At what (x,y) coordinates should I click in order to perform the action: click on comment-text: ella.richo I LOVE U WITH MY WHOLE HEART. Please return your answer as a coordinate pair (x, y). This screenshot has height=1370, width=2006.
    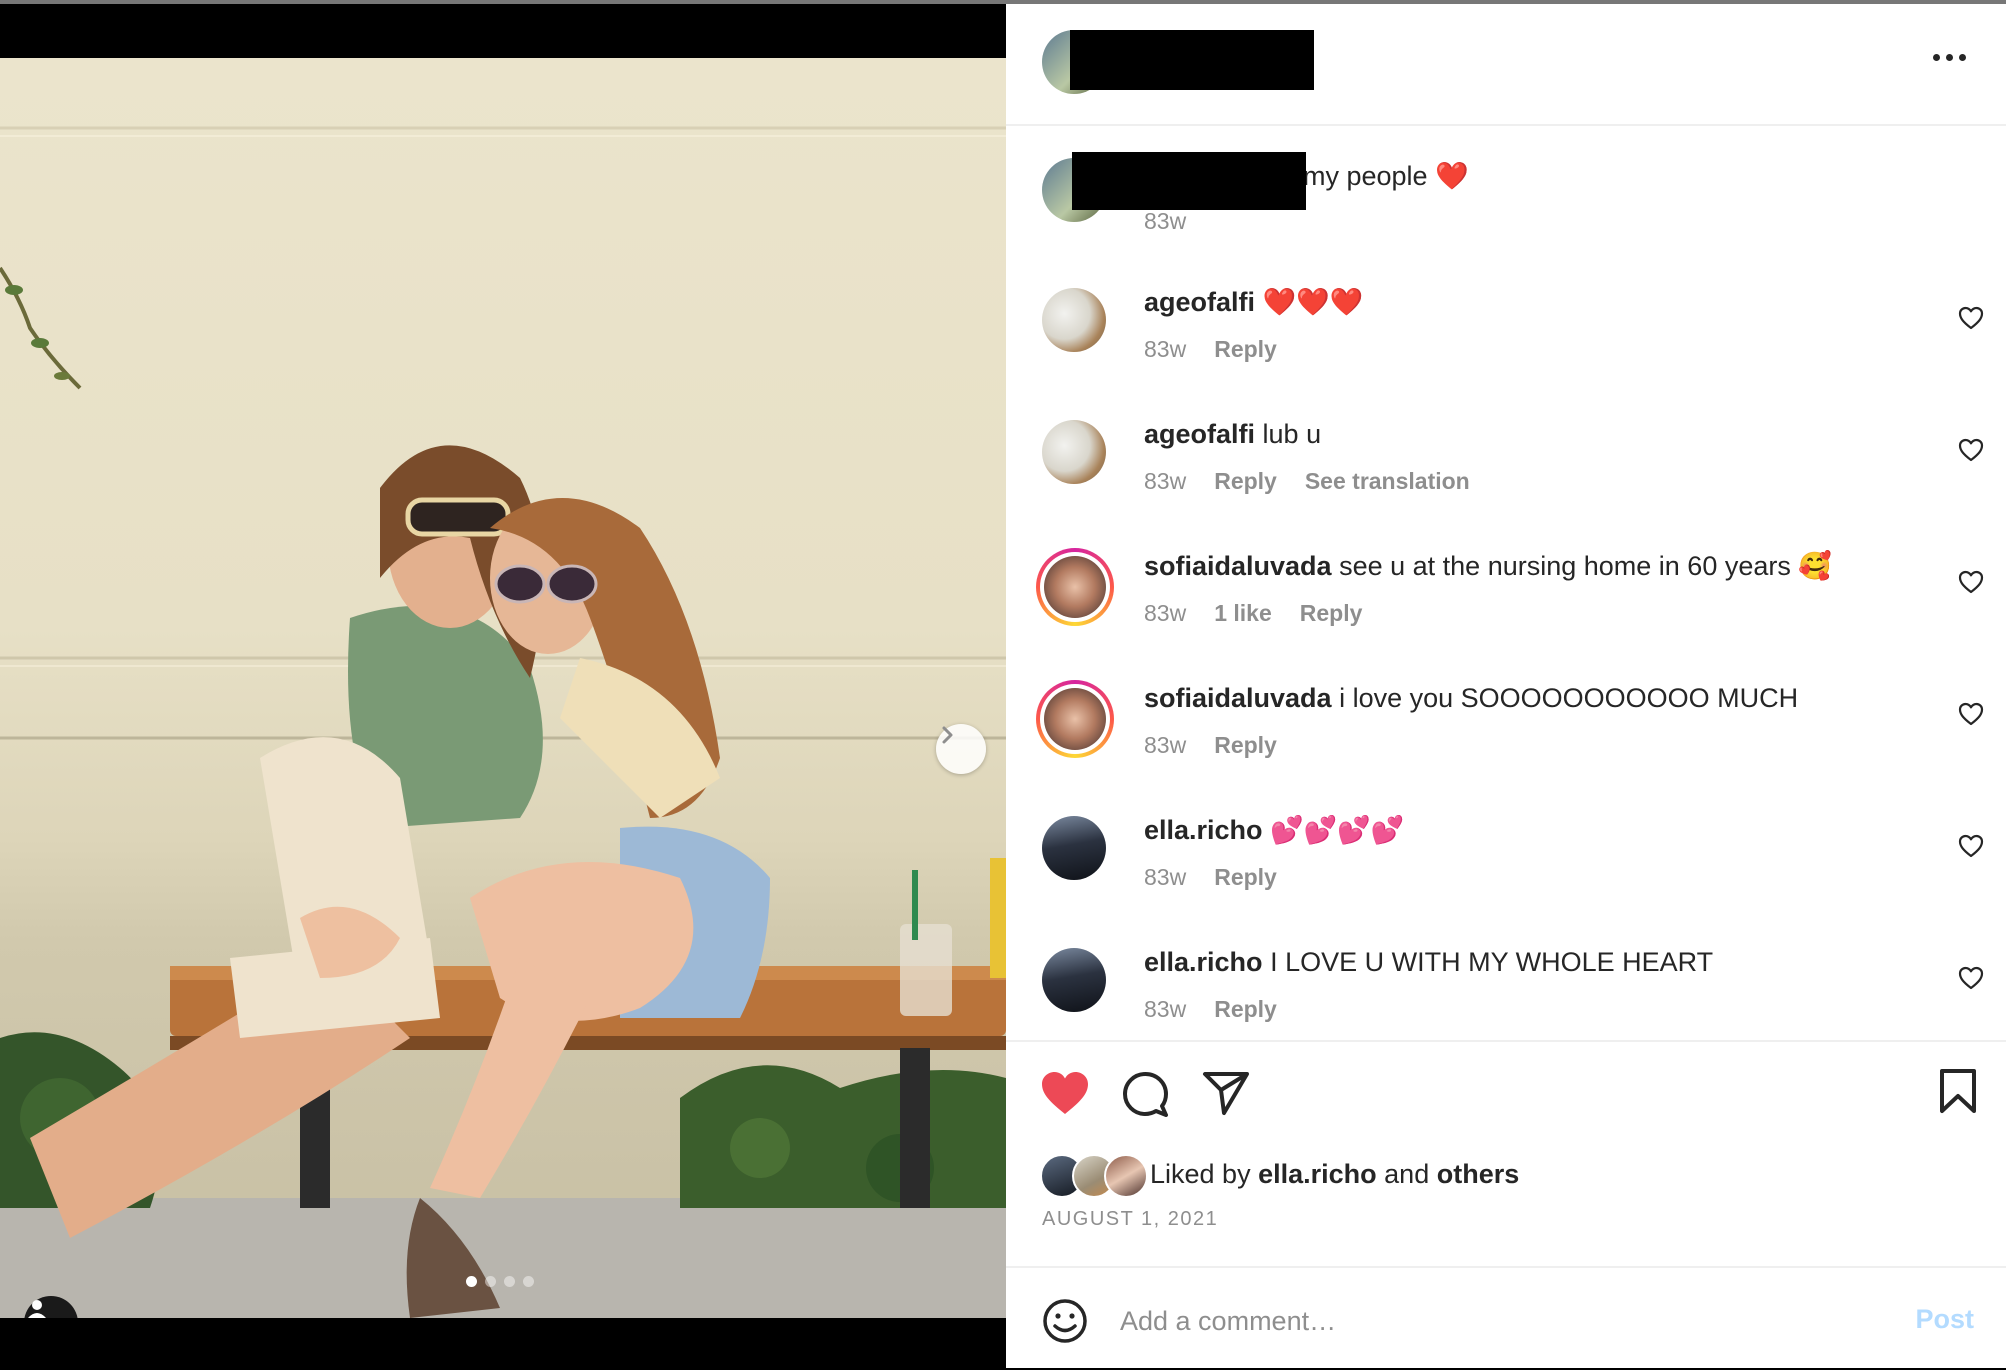
    Looking at the image, I should click on (1428, 962).